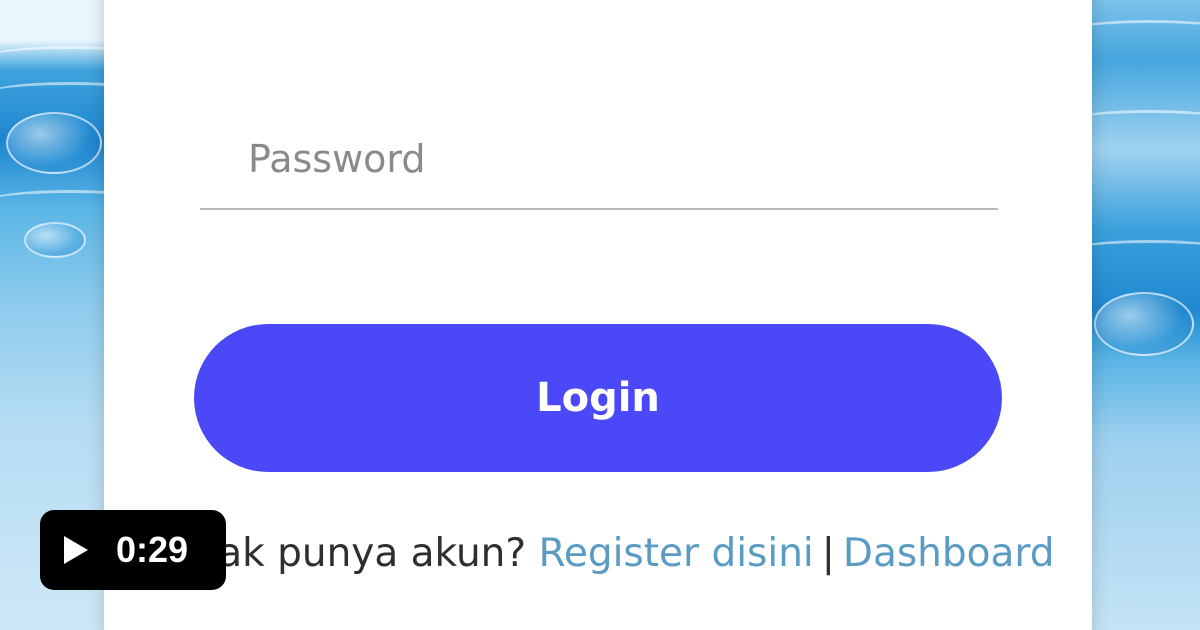 The image size is (1200, 630). I want to click on password-input, so click(618, 159).